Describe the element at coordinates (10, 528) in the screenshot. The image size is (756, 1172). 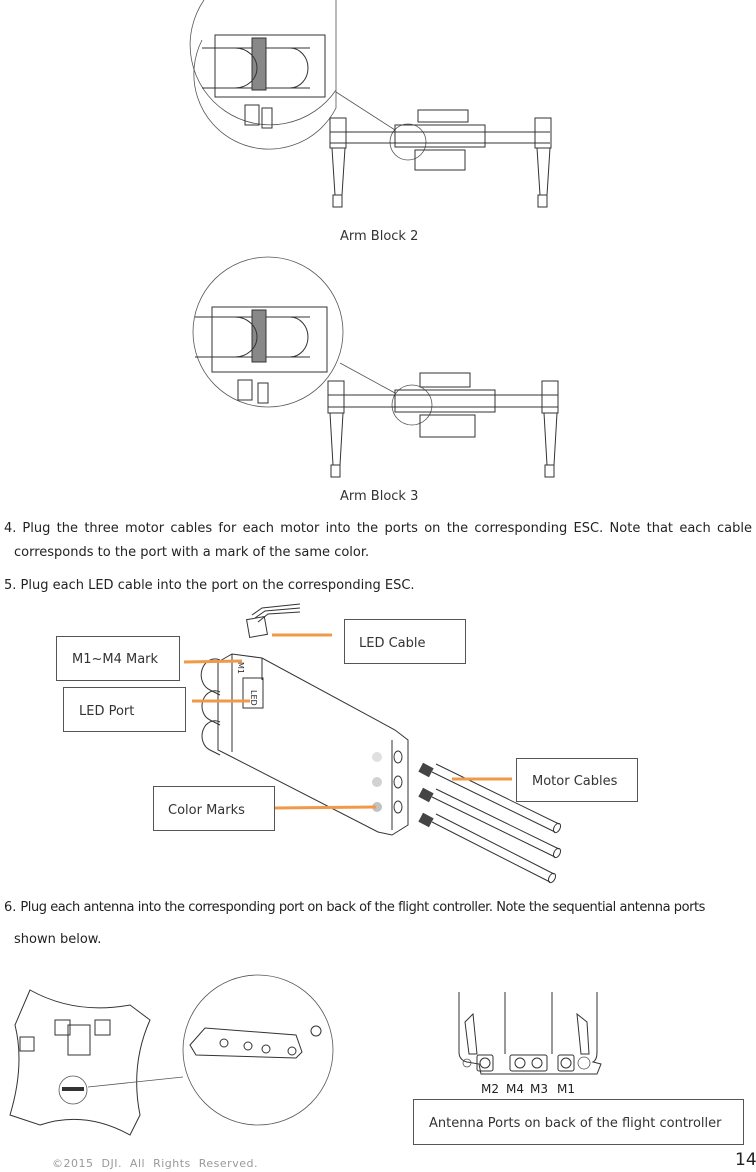
I see `step-4-number: 4.` at that location.